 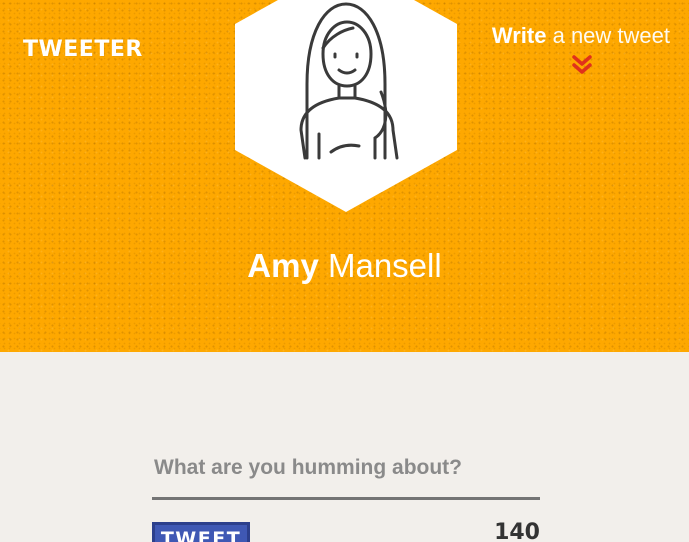 I want to click on avatar-hexagon, so click(x=346, y=106).